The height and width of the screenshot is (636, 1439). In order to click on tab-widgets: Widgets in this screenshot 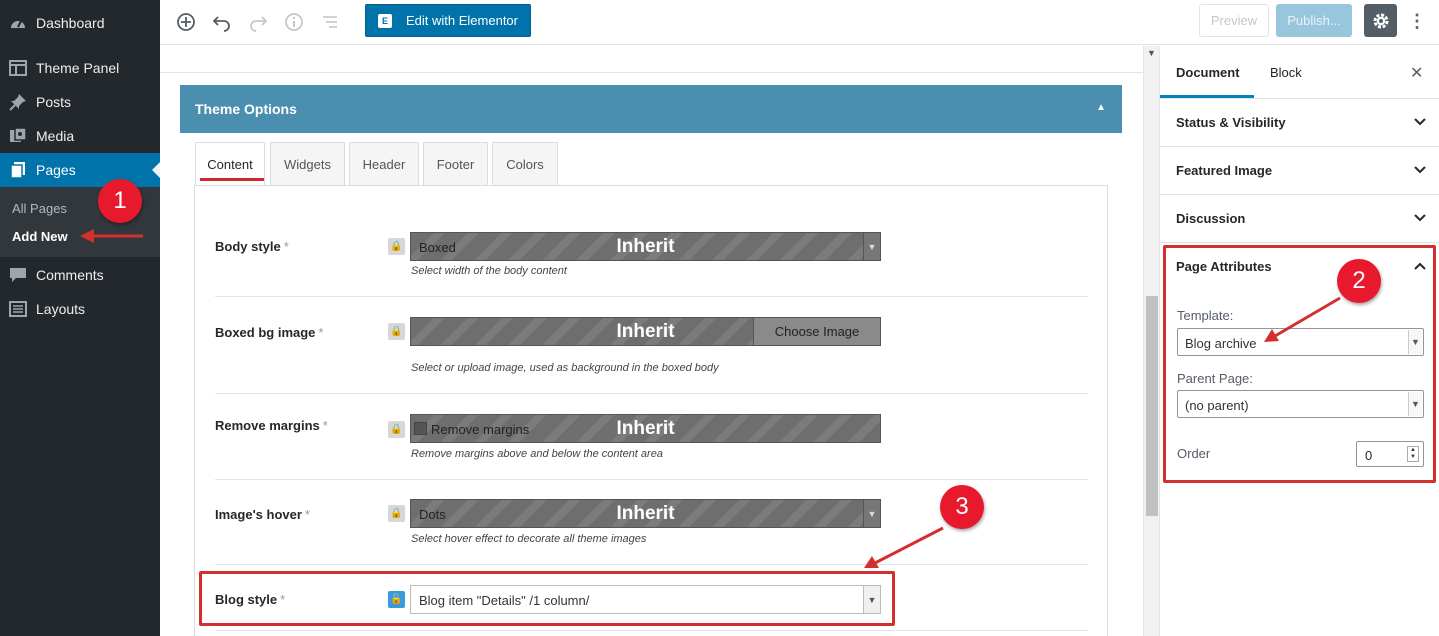, I will do `click(307, 164)`.